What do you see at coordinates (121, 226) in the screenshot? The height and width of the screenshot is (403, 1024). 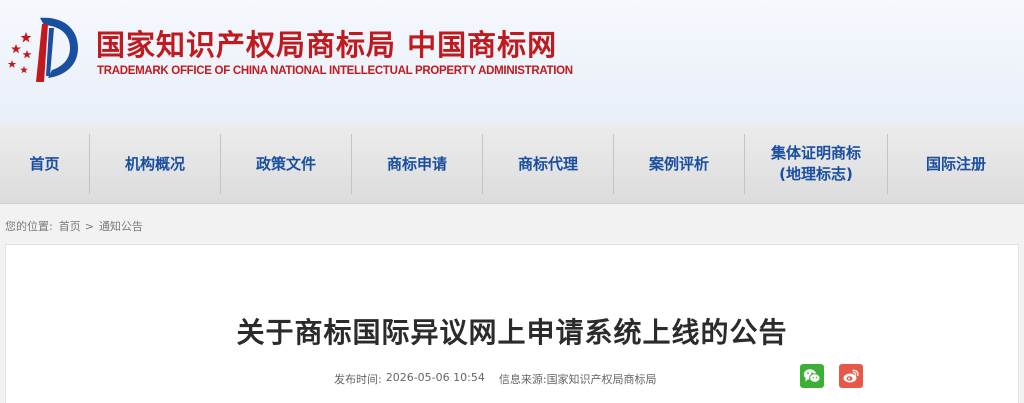 I see `breadcrumb-current-link: 通知公告` at bounding box center [121, 226].